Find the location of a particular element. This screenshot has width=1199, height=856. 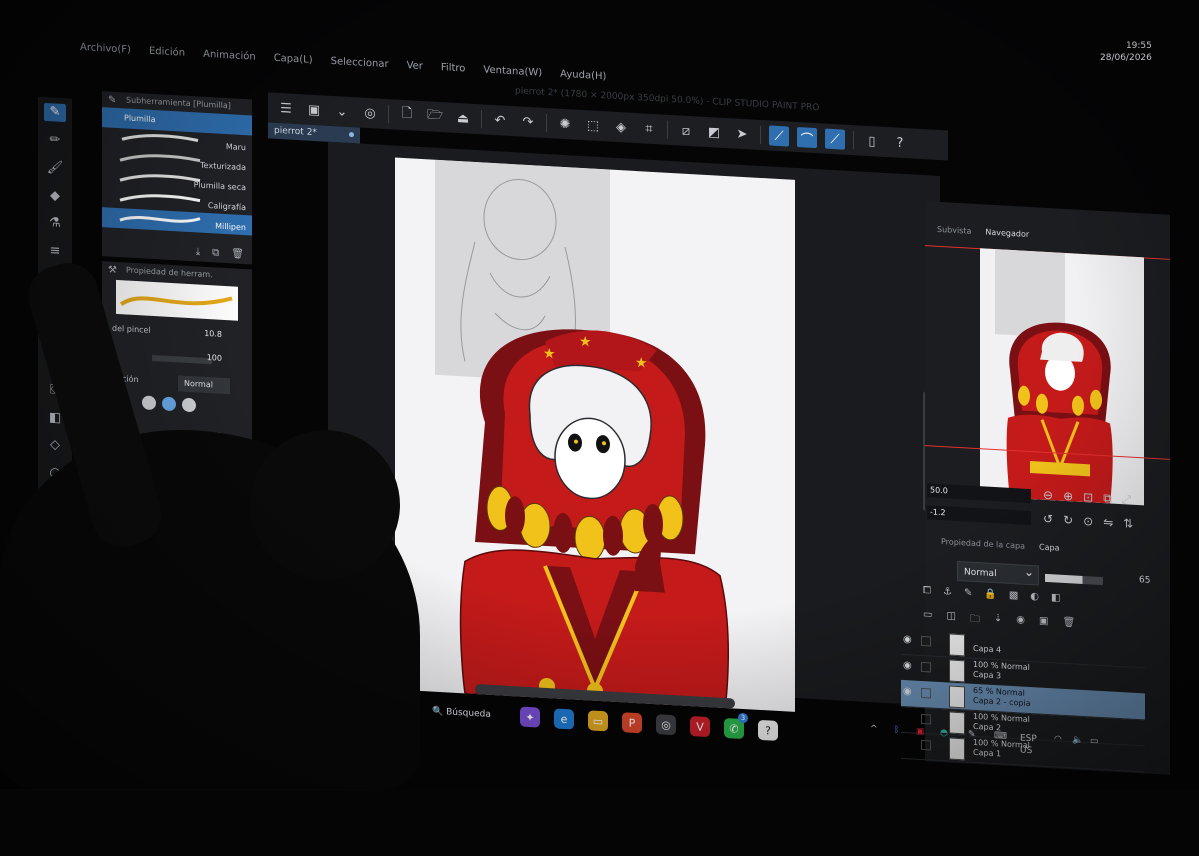

stabilizer-2-icon: ⌒ is located at coordinates (807, 138).